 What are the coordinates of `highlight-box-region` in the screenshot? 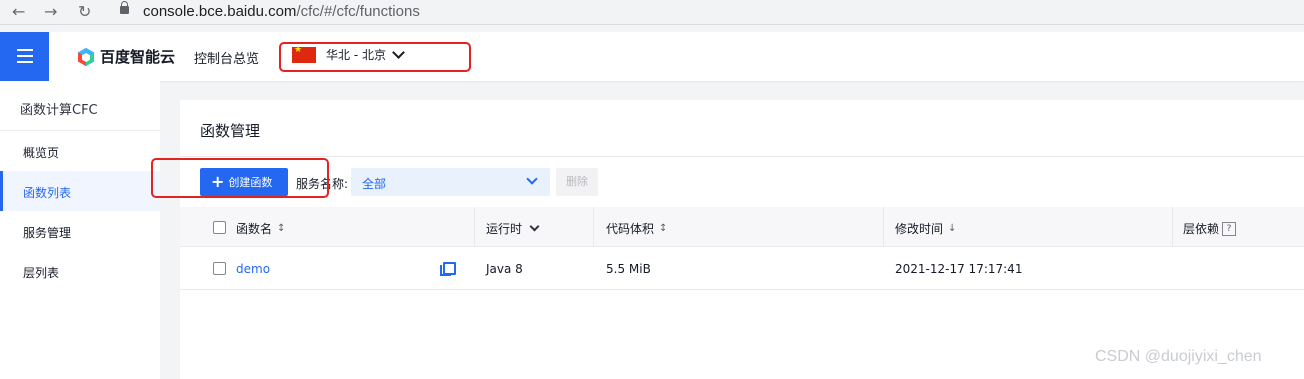 It's located at (375, 57).